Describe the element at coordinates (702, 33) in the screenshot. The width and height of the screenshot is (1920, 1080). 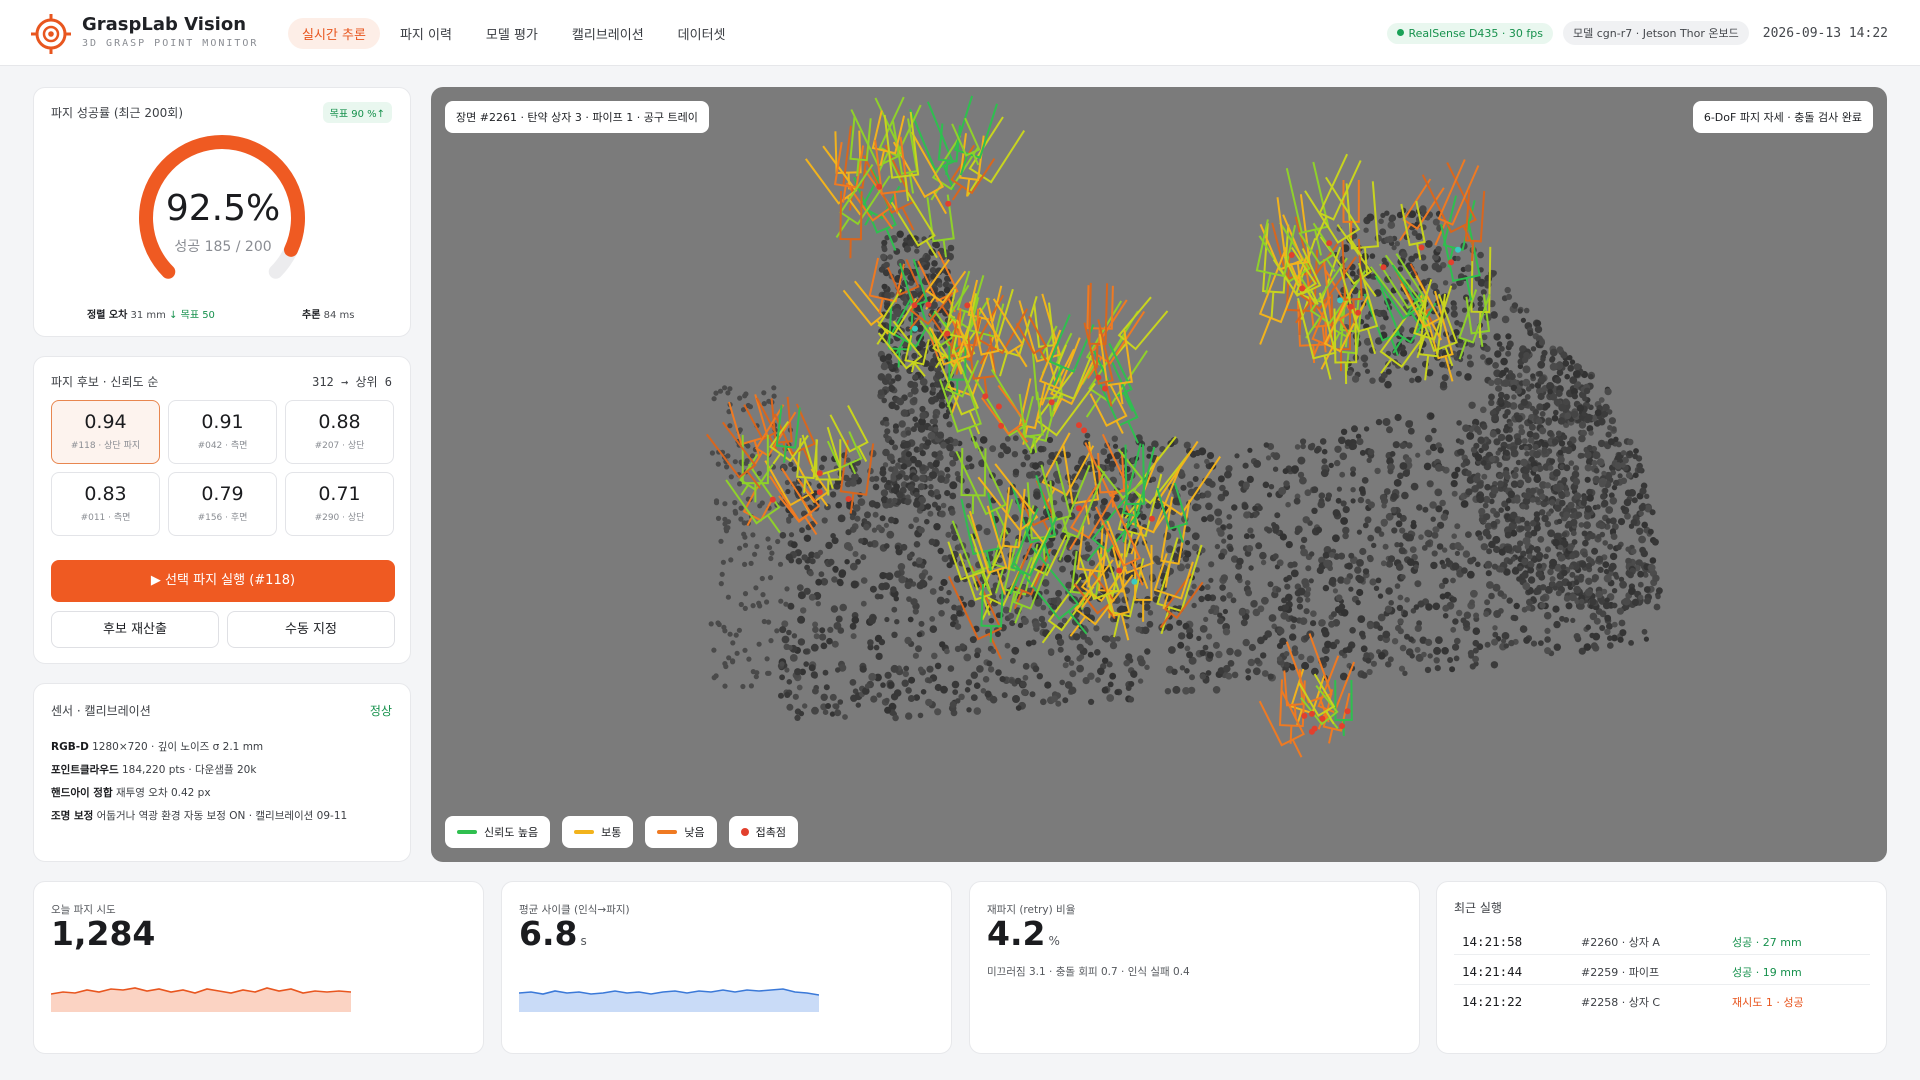
I see `nav-dataset: 데이터셋` at that location.